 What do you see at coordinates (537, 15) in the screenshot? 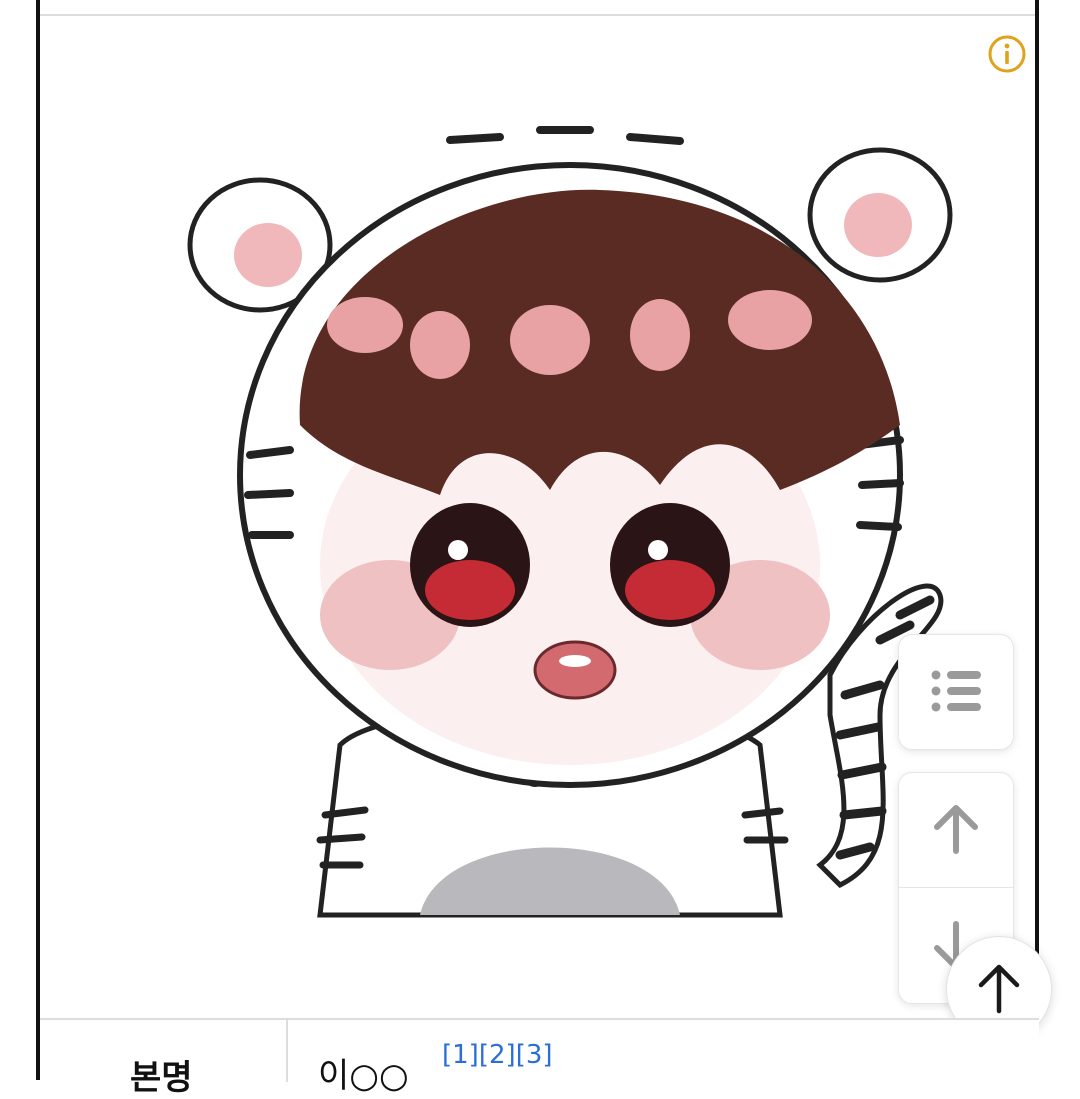
I see `top-divider` at bounding box center [537, 15].